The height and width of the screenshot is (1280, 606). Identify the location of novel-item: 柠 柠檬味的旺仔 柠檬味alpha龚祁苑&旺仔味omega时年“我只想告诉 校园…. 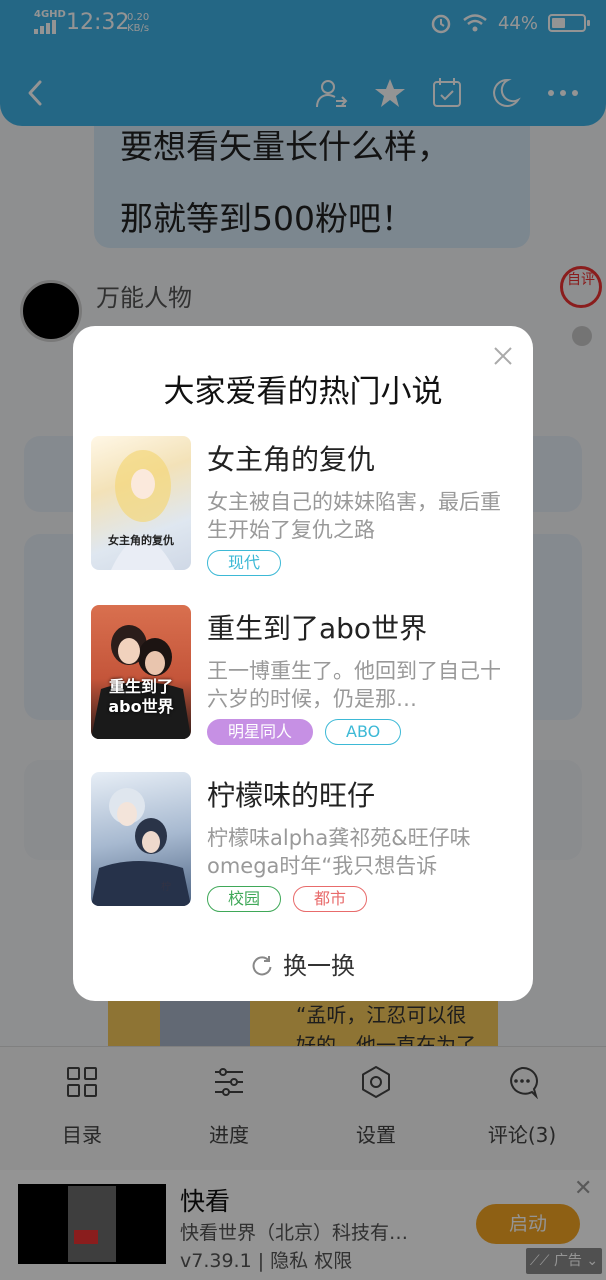
(306, 842).